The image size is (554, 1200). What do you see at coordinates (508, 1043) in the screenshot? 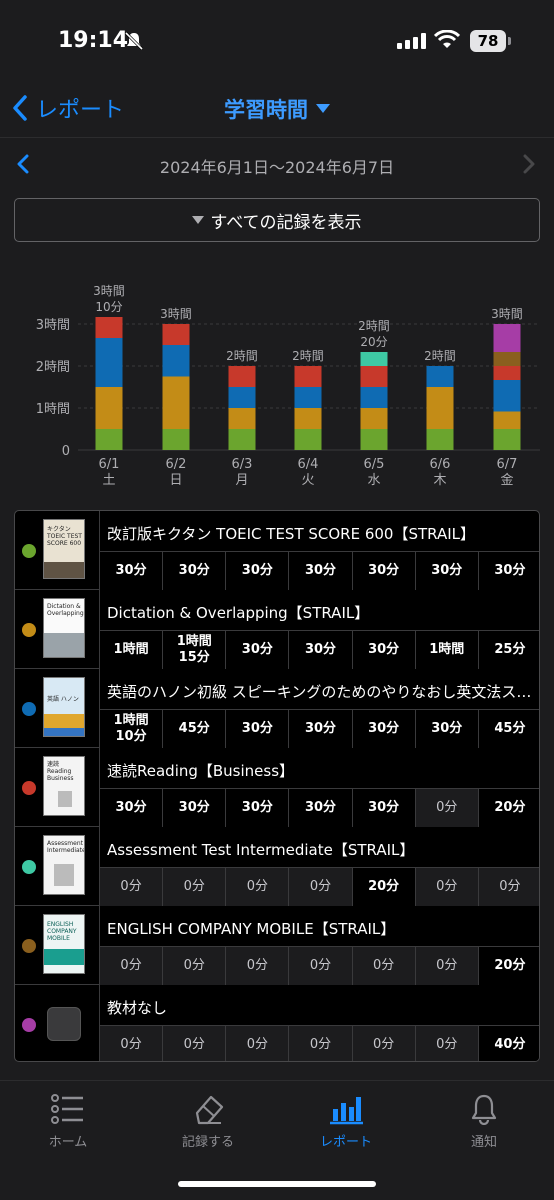
I see `time-cell: 40分` at bounding box center [508, 1043].